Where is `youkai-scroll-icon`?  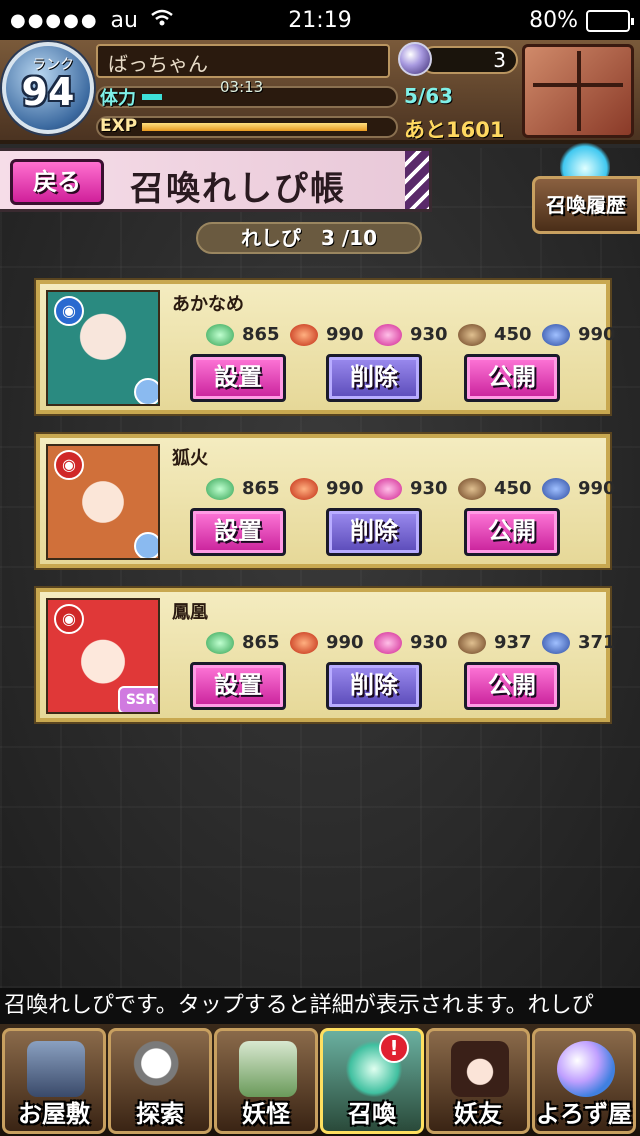 youkai-scroll-icon is located at coordinates (268, 1069).